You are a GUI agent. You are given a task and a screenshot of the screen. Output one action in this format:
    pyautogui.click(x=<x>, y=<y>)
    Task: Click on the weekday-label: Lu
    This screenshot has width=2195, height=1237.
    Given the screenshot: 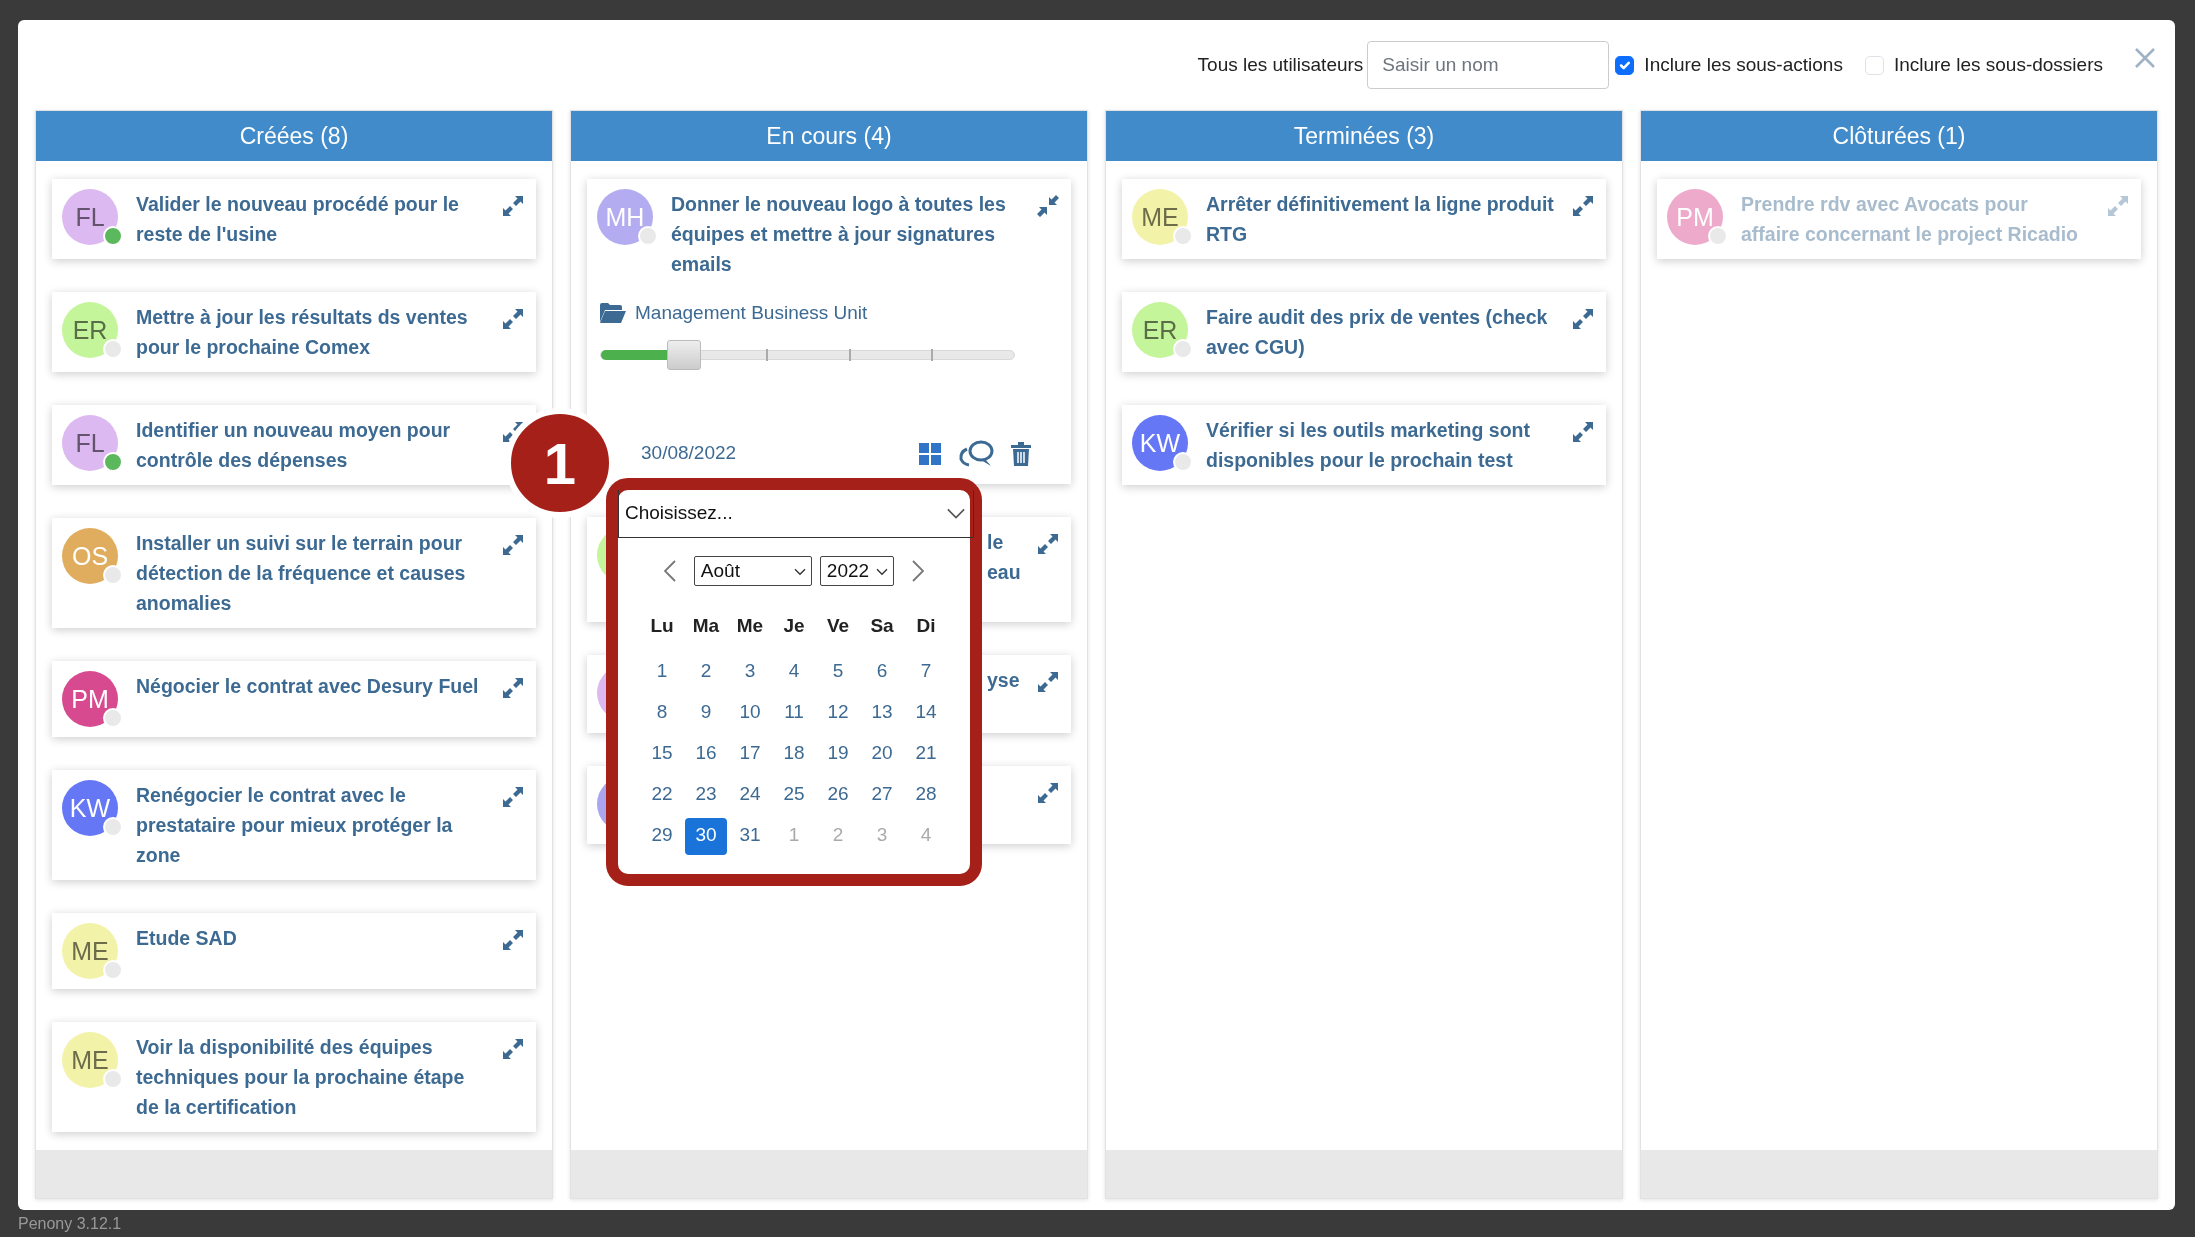 What is the action you would take?
    pyautogui.click(x=662, y=626)
    